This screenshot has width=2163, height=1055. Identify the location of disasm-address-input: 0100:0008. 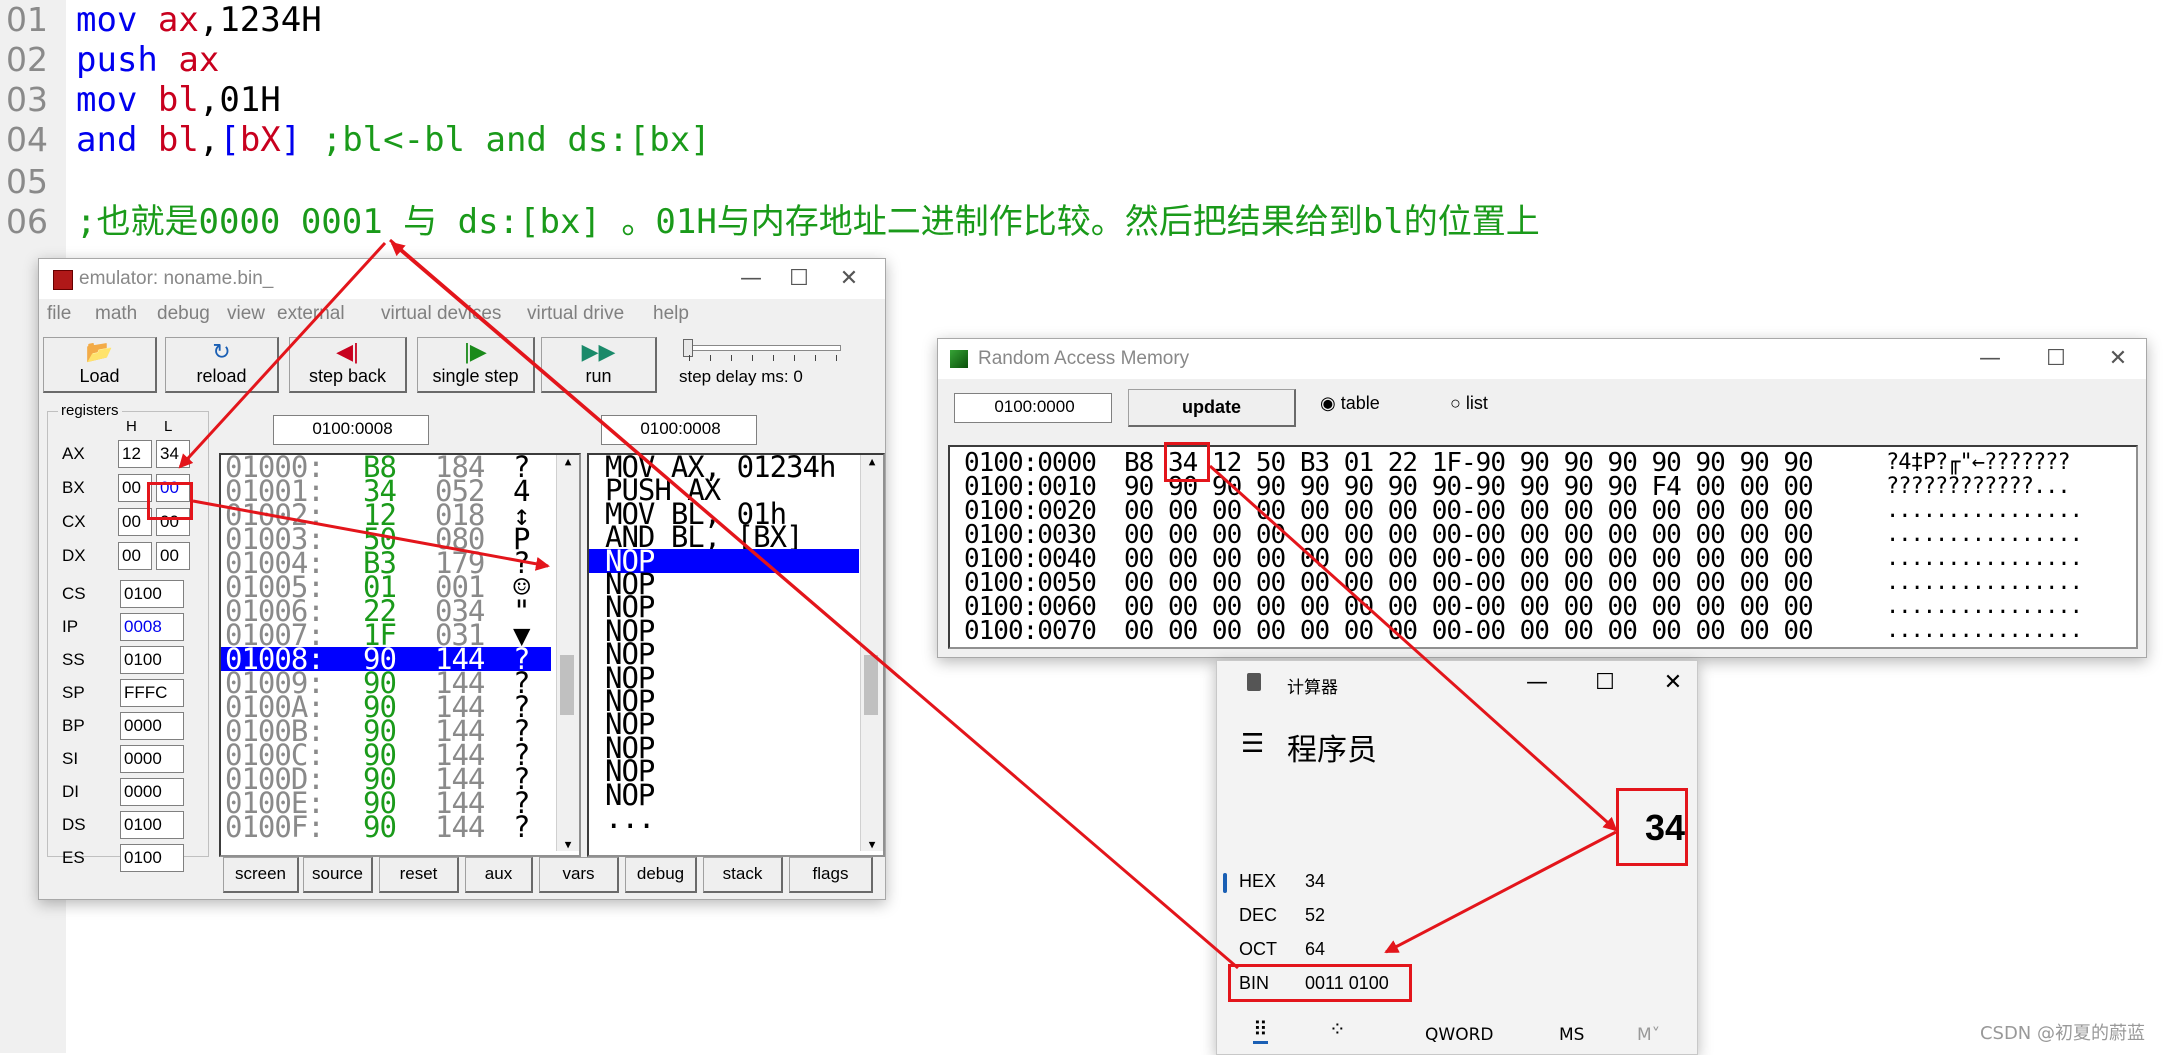
(679, 430).